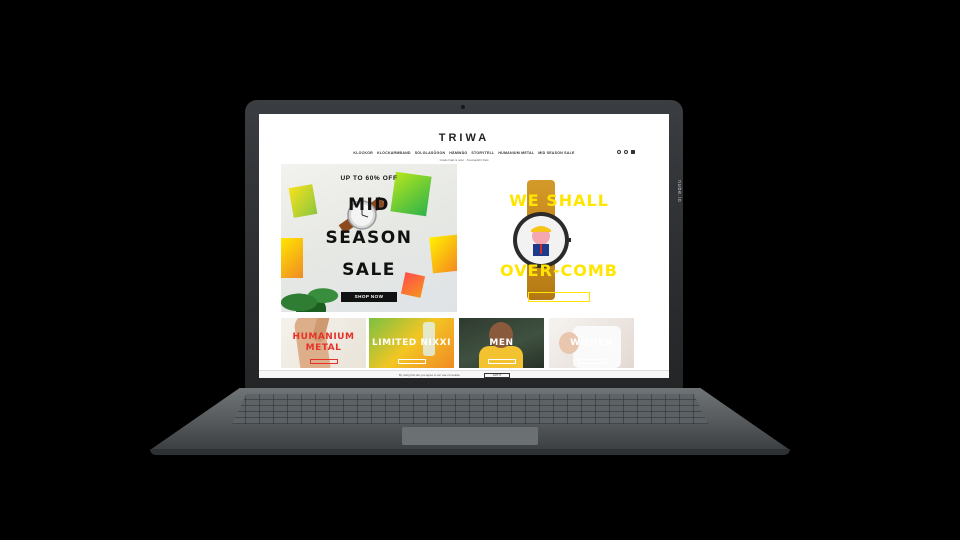  I want to click on sale-headline-line2: SEASON, so click(369, 238).